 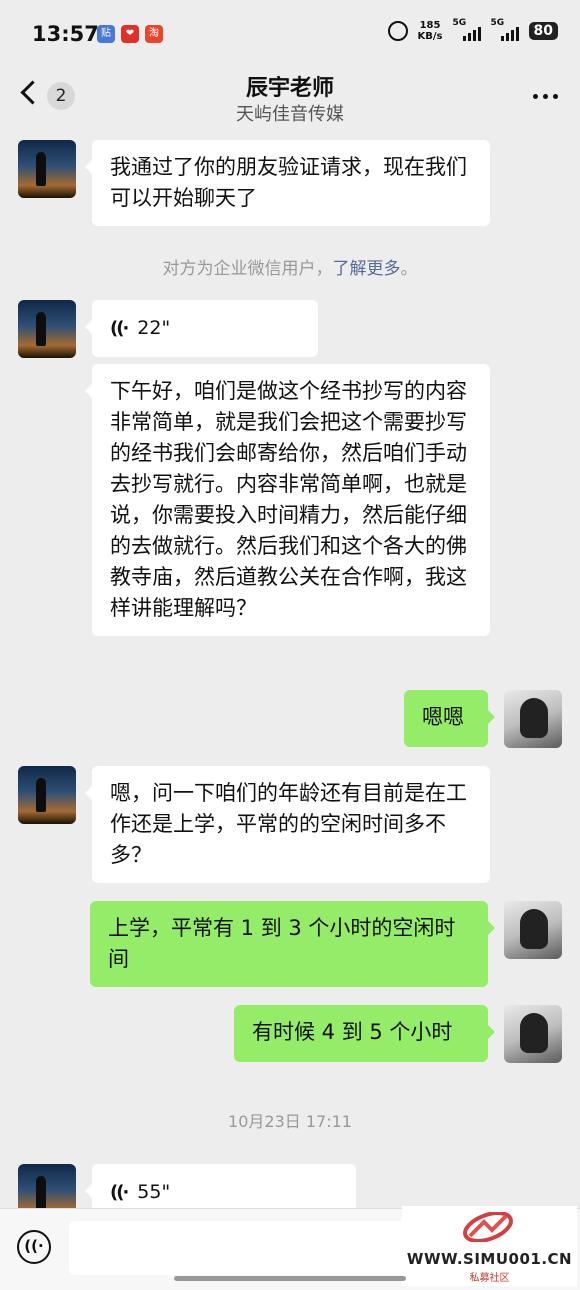 I want to click on watermark: WWW.SIMU001.CN 私募社区, so click(x=489, y=1246).